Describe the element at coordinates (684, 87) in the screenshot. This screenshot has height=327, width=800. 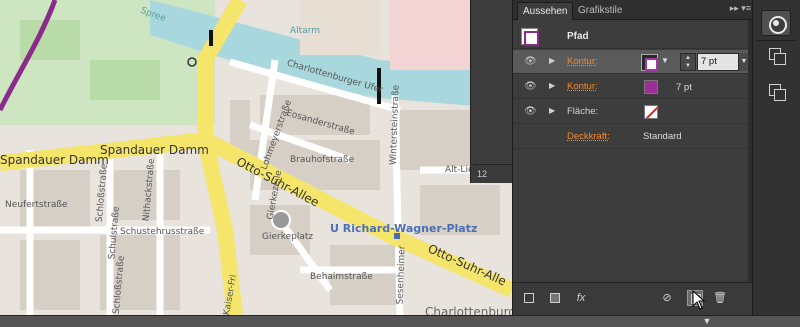
I see `stroke-weight-value: 7 pt` at that location.